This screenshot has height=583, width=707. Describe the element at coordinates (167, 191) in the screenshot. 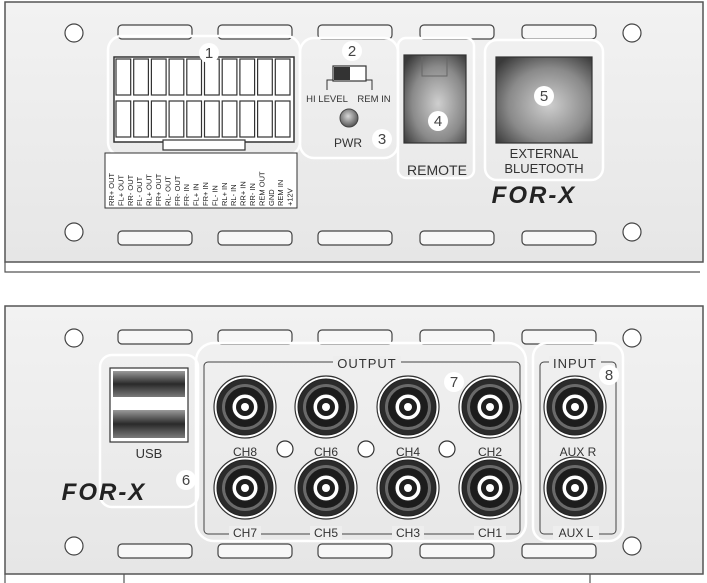

I see `pin-label: RL- OUT` at that location.